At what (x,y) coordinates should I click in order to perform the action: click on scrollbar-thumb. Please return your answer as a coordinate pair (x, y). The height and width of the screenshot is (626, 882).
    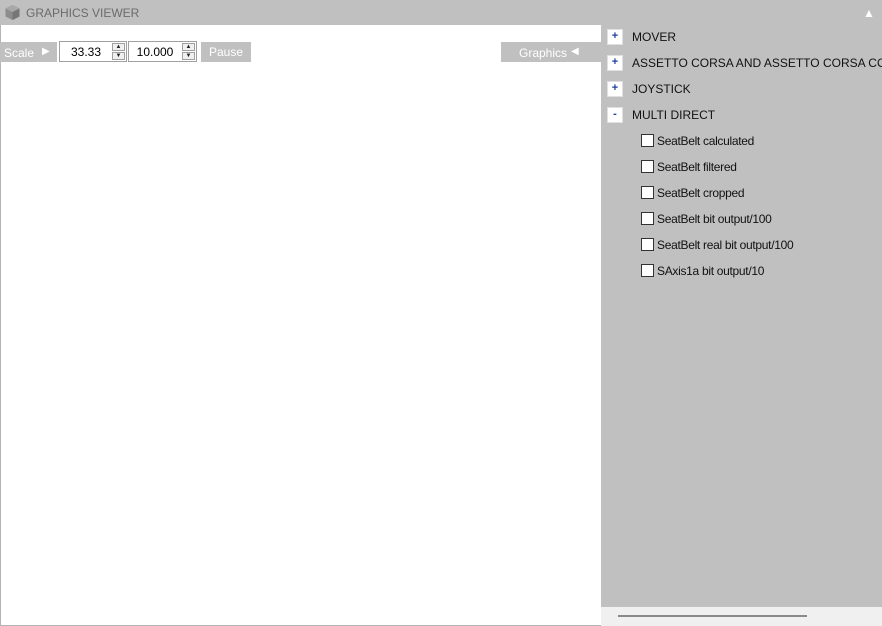
    Looking at the image, I should click on (712, 616).